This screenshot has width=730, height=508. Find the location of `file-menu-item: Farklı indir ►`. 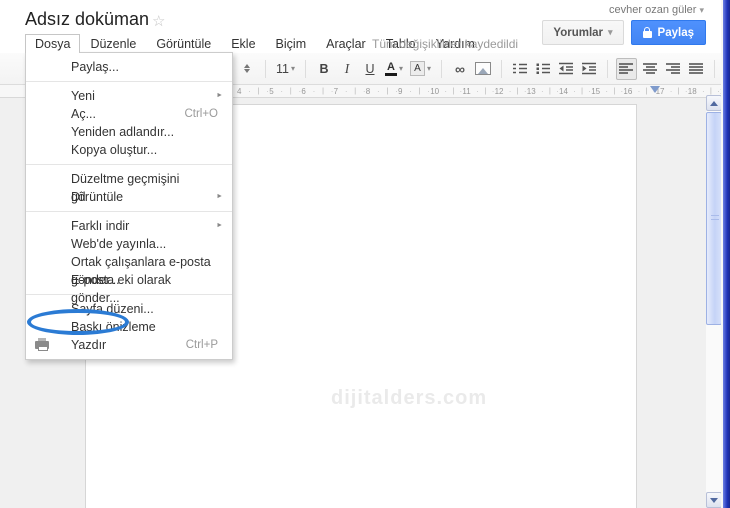

file-menu-item: Farklı indir ► is located at coordinates (129, 226).